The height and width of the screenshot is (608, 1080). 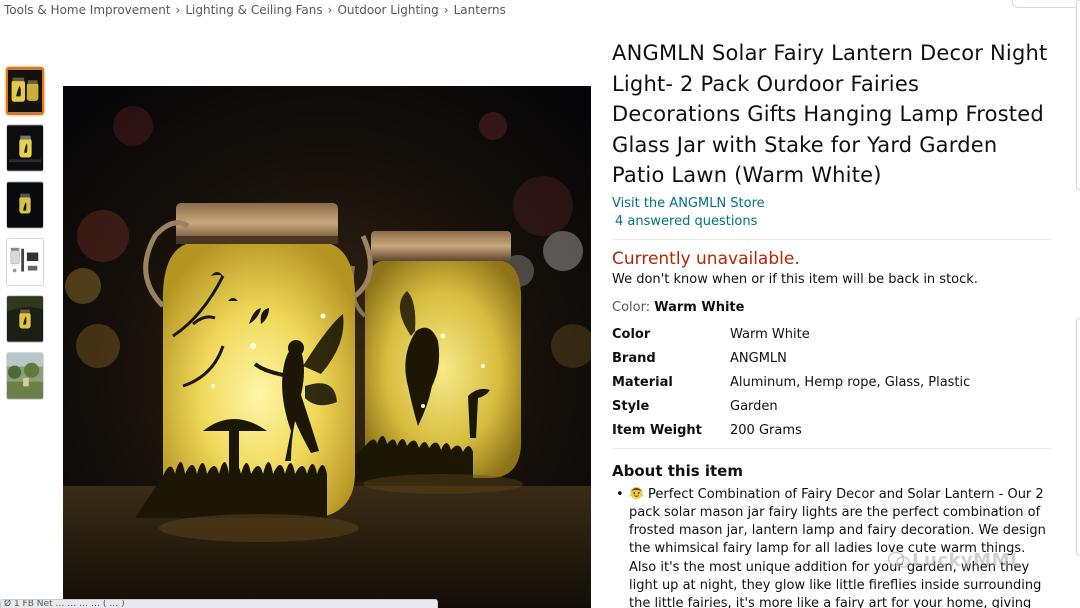 I want to click on fairy-emoji-icon, so click(x=636, y=492).